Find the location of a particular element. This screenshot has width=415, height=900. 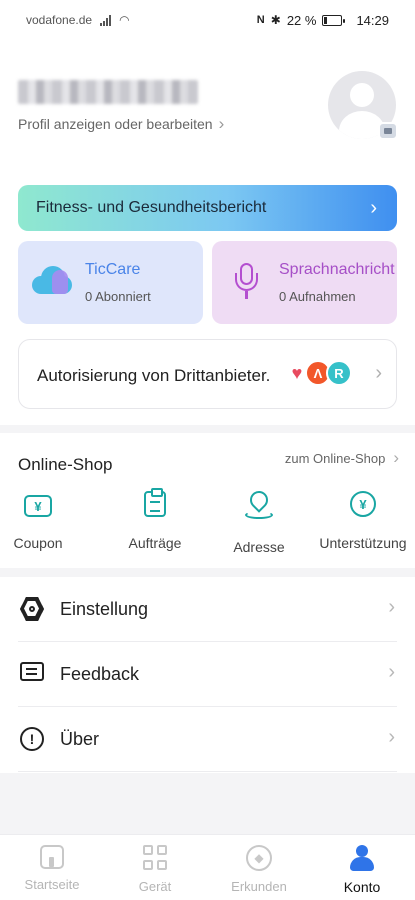

wifi-icon: ◠ is located at coordinates (124, 20).